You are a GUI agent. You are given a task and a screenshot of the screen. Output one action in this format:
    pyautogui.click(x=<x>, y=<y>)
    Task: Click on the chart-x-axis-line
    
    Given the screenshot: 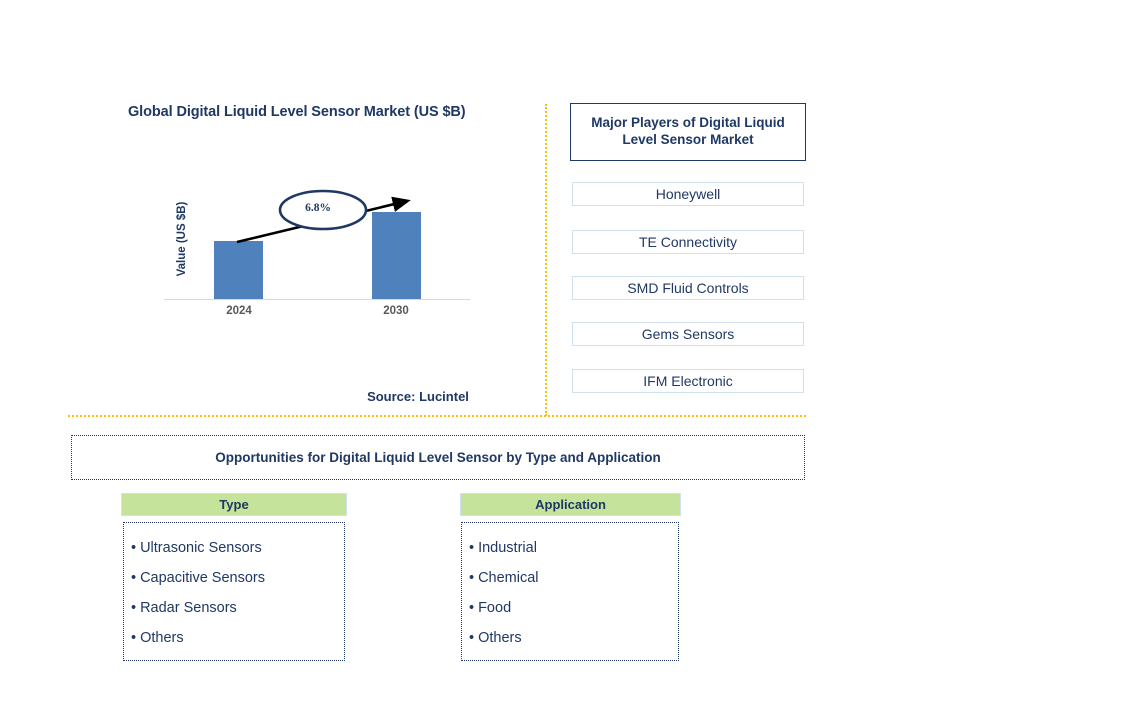 What is the action you would take?
    pyautogui.click(x=317, y=299)
    